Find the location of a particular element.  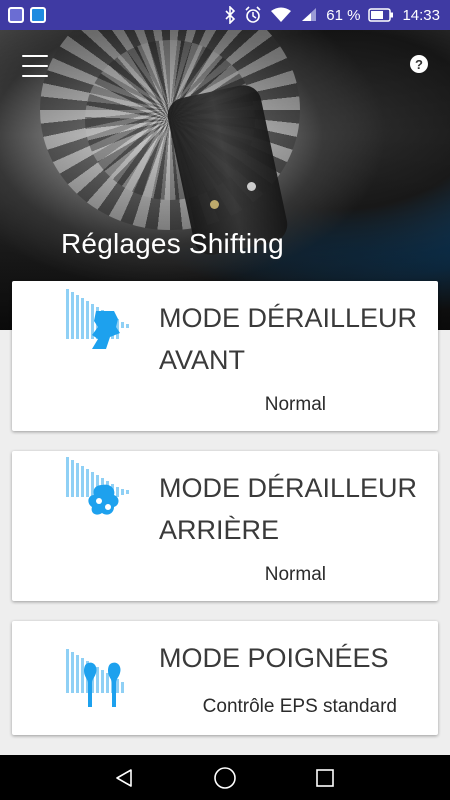

battery-percentage: 61 % is located at coordinates (343, 15).